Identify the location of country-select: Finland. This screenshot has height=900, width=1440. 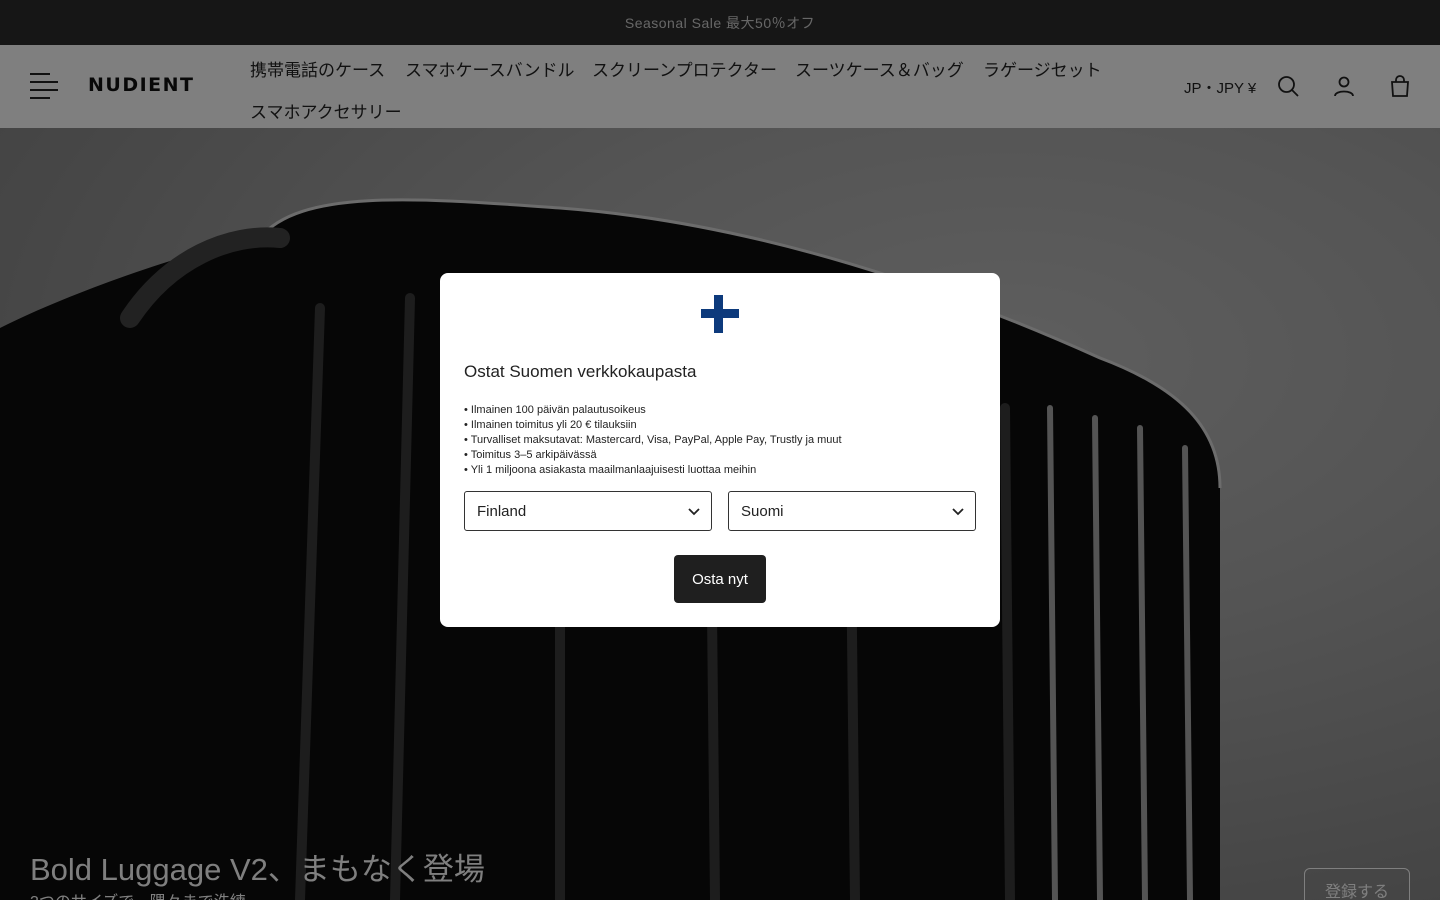
(588, 511).